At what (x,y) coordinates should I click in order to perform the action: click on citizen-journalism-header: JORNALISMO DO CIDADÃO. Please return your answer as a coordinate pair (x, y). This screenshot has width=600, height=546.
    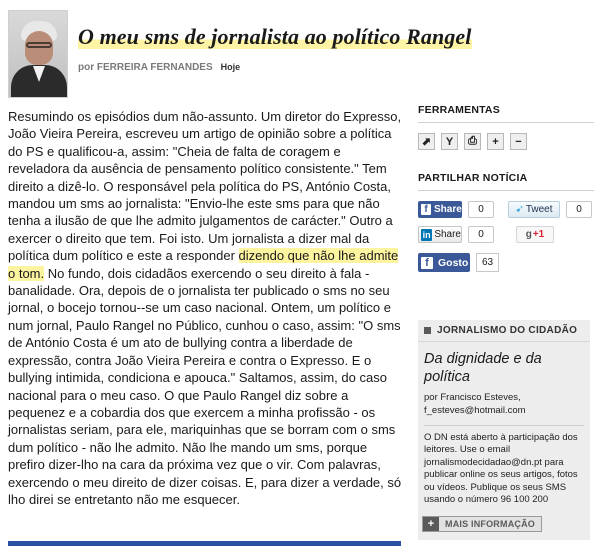
    Looking at the image, I should click on (504, 331).